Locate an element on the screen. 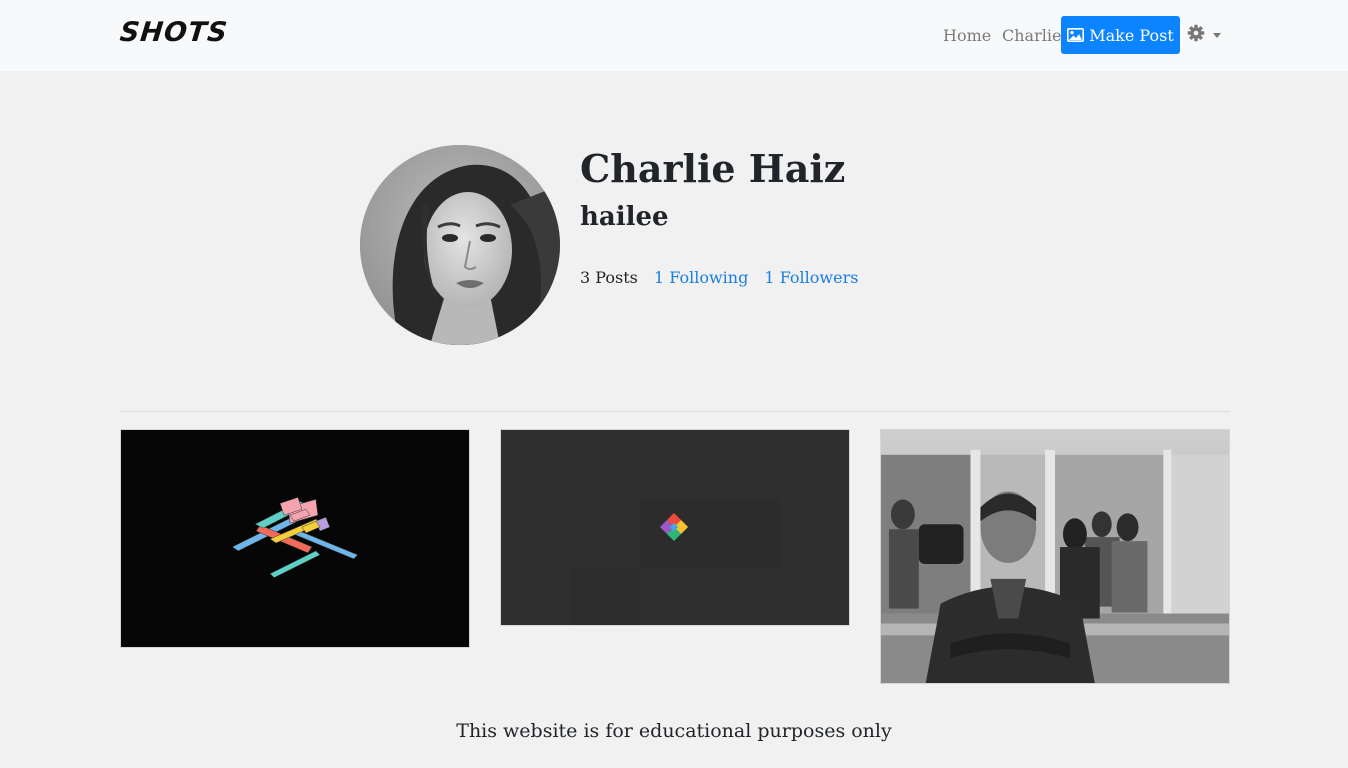  nav-profile-link: Charlie is located at coordinates (1031, 35).